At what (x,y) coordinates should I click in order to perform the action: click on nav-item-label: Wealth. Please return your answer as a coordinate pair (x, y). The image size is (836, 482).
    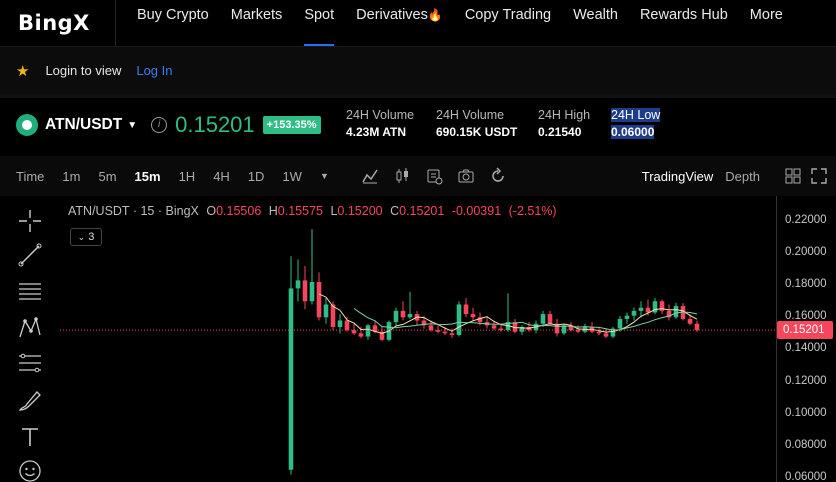
    Looking at the image, I should click on (595, 15).